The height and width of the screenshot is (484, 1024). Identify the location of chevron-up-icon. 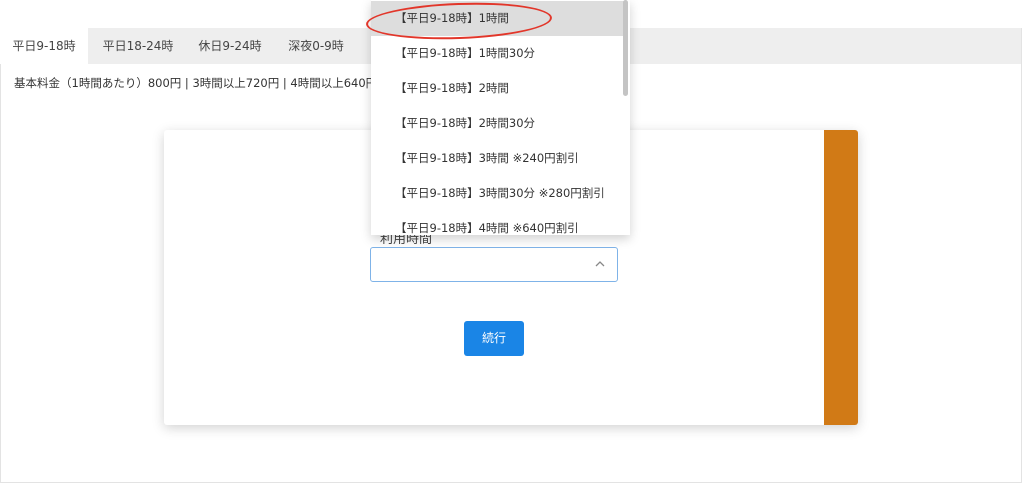
(600, 264).